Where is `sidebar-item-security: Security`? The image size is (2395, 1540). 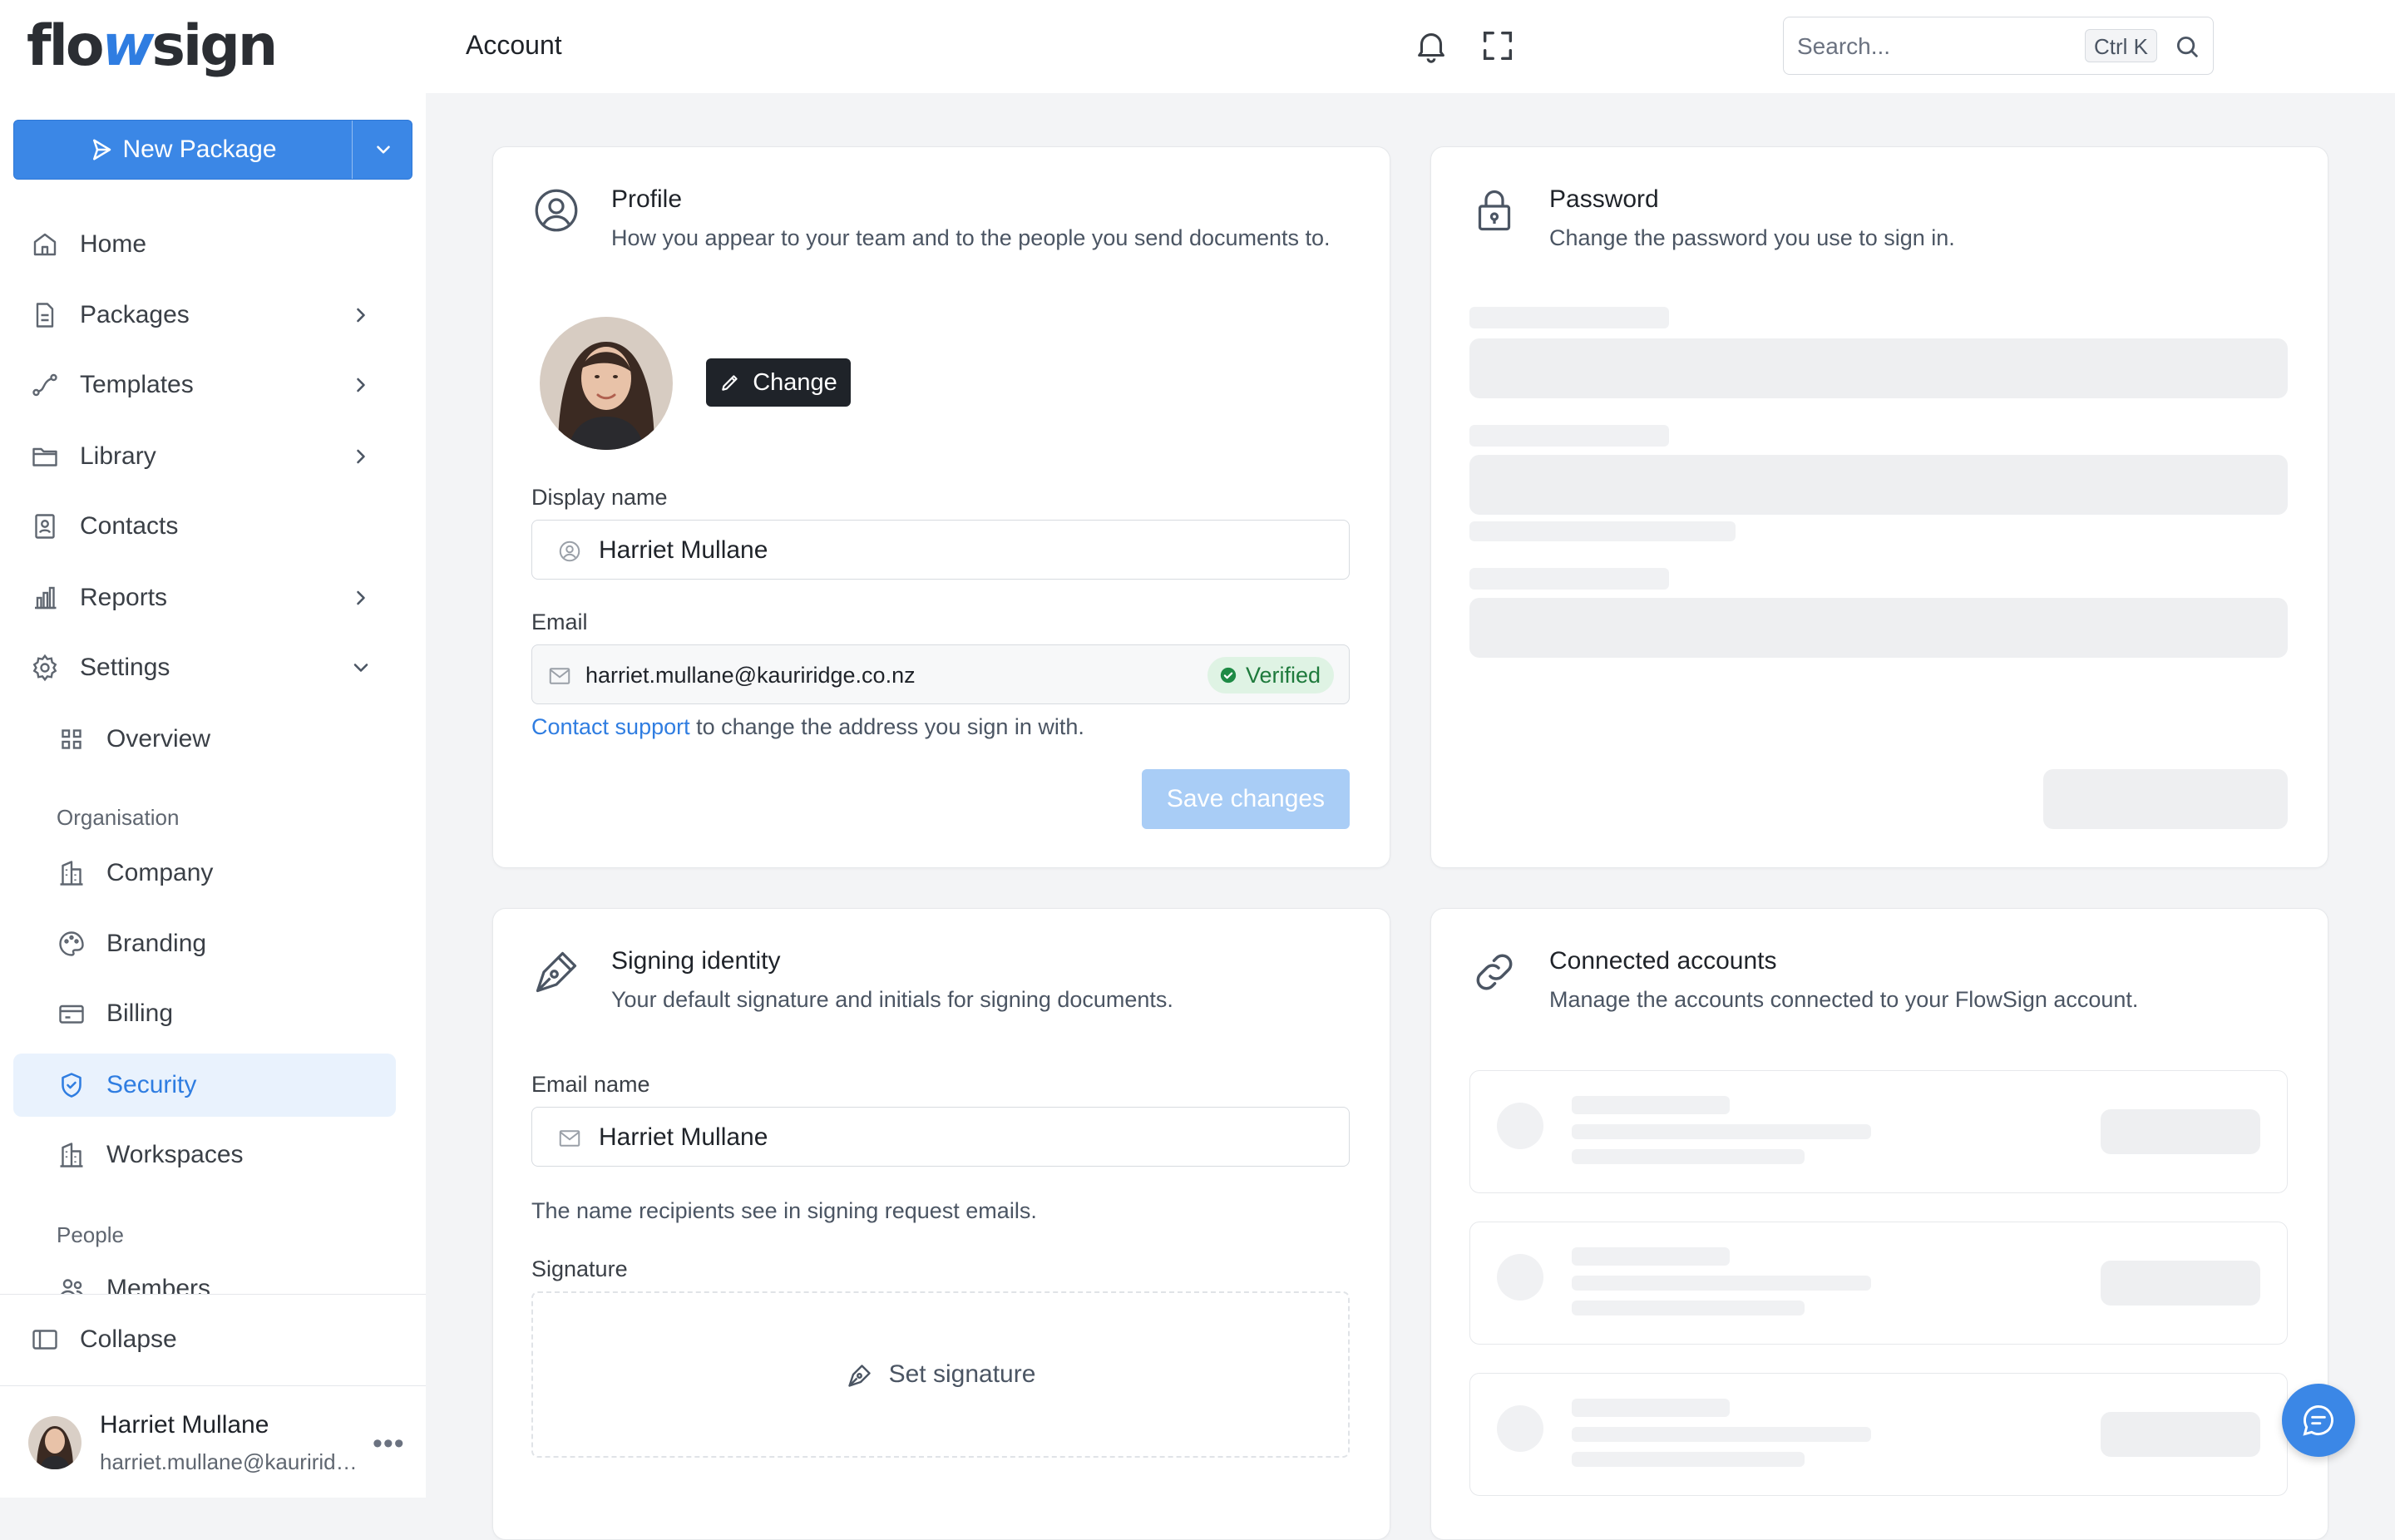 sidebar-item-security: Security is located at coordinates (204, 1086).